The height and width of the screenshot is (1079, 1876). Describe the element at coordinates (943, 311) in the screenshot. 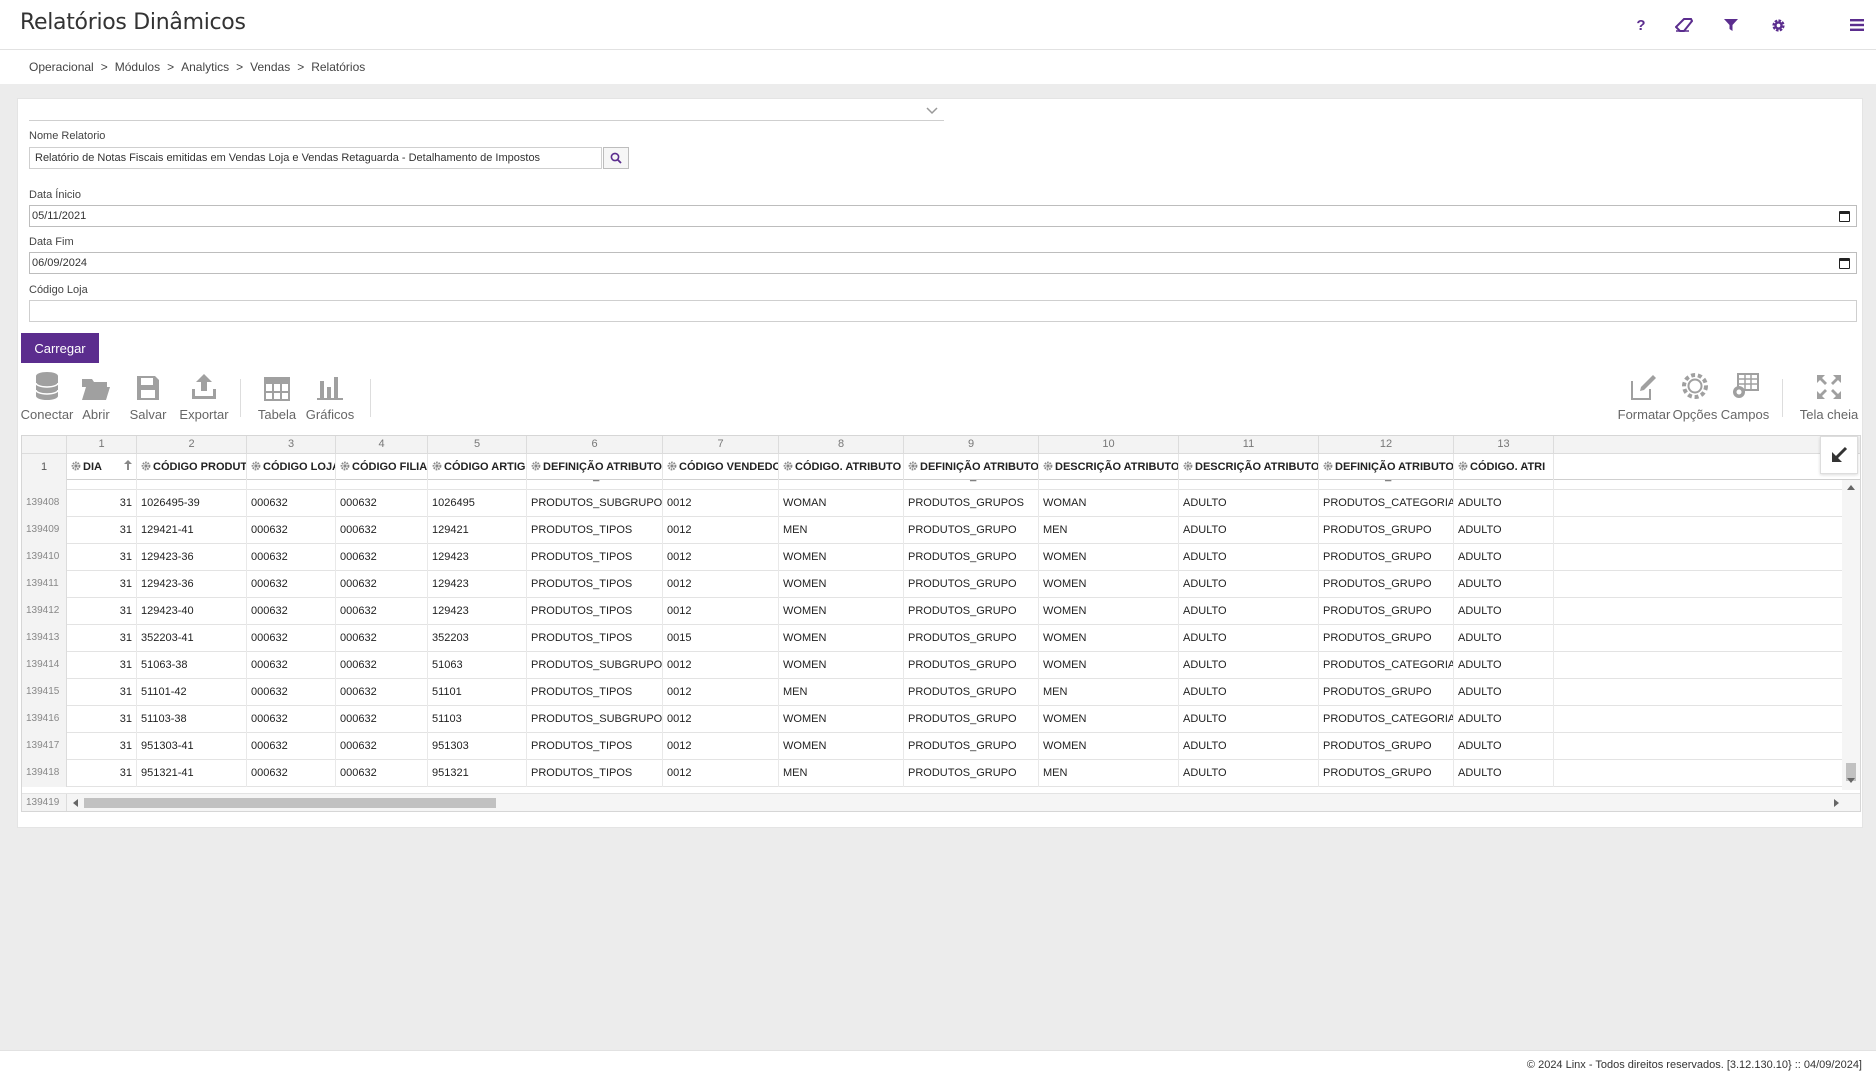

I see `store-code-field` at that location.